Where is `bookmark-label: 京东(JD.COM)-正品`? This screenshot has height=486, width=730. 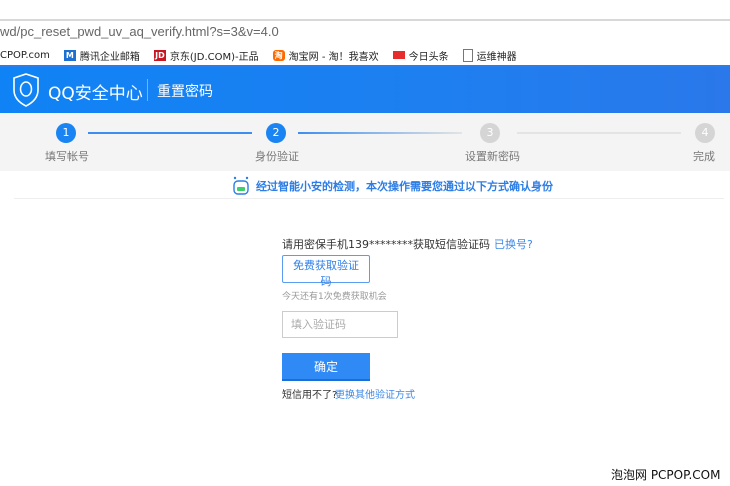 bookmark-label: 京东(JD.COM)-正品 is located at coordinates (214, 57).